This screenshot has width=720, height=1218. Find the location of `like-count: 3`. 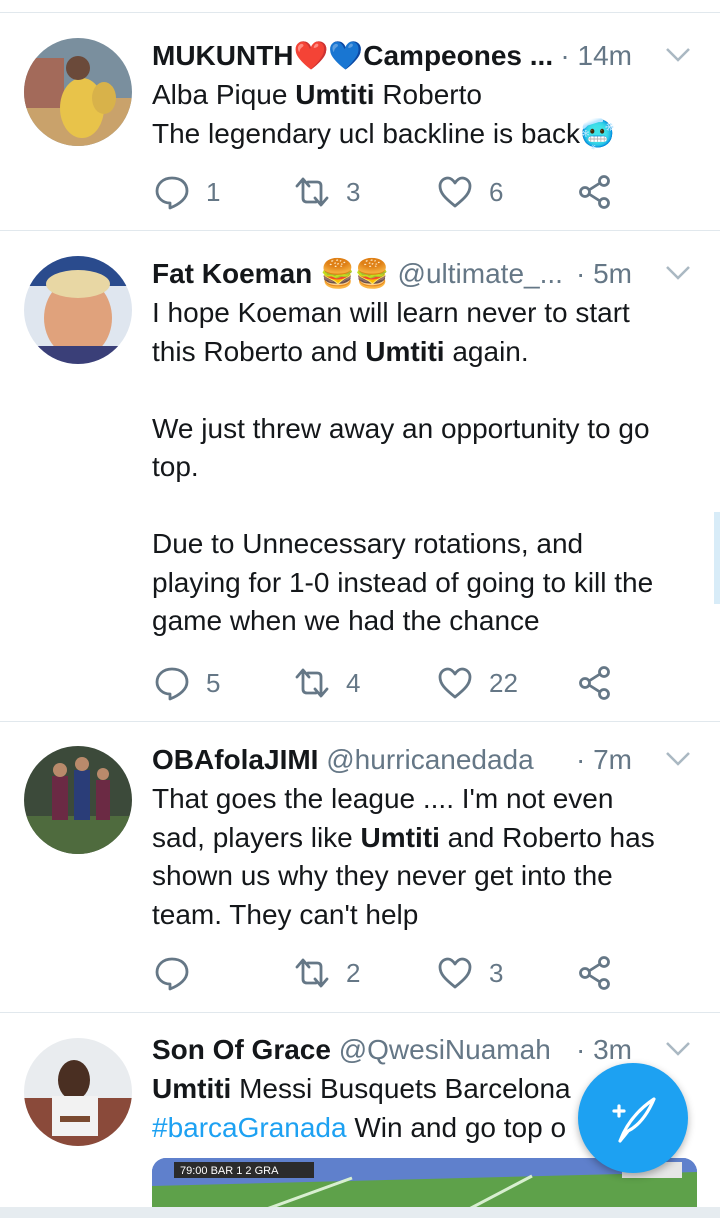

like-count: 3 is located at coordinates (496, 972).